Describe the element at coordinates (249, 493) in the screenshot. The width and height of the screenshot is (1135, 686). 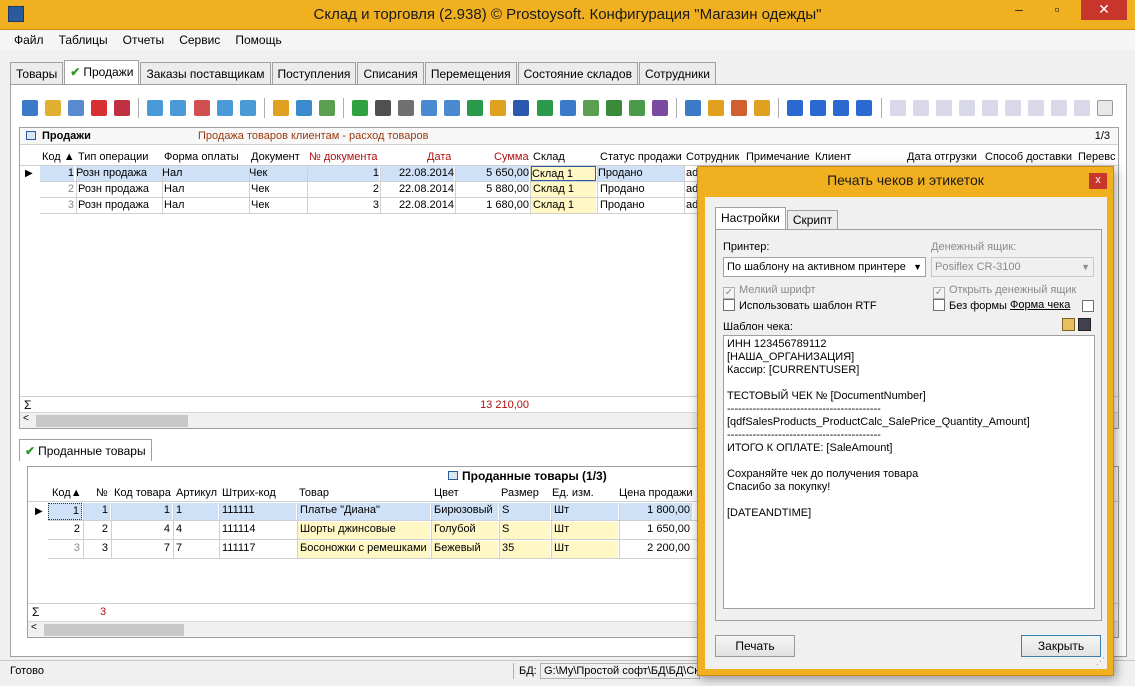
I see `col-barcode: Штрих-код` at that location.